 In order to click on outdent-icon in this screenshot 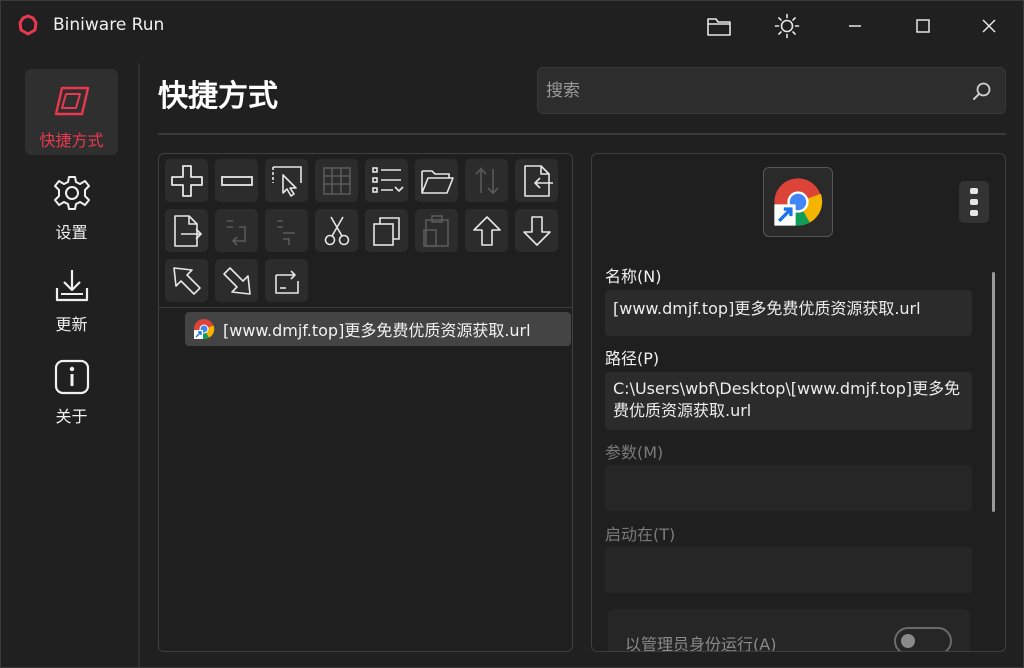, I will do `click(285, 232)`.